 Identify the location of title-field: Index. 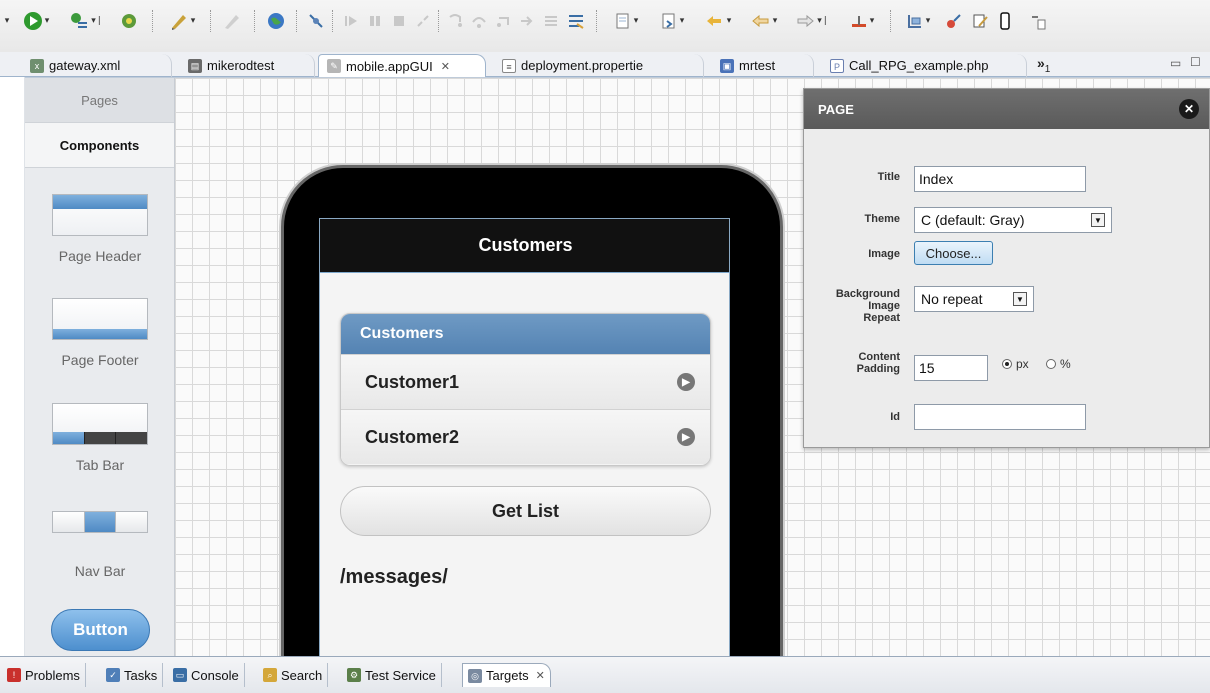
(1000, 179).